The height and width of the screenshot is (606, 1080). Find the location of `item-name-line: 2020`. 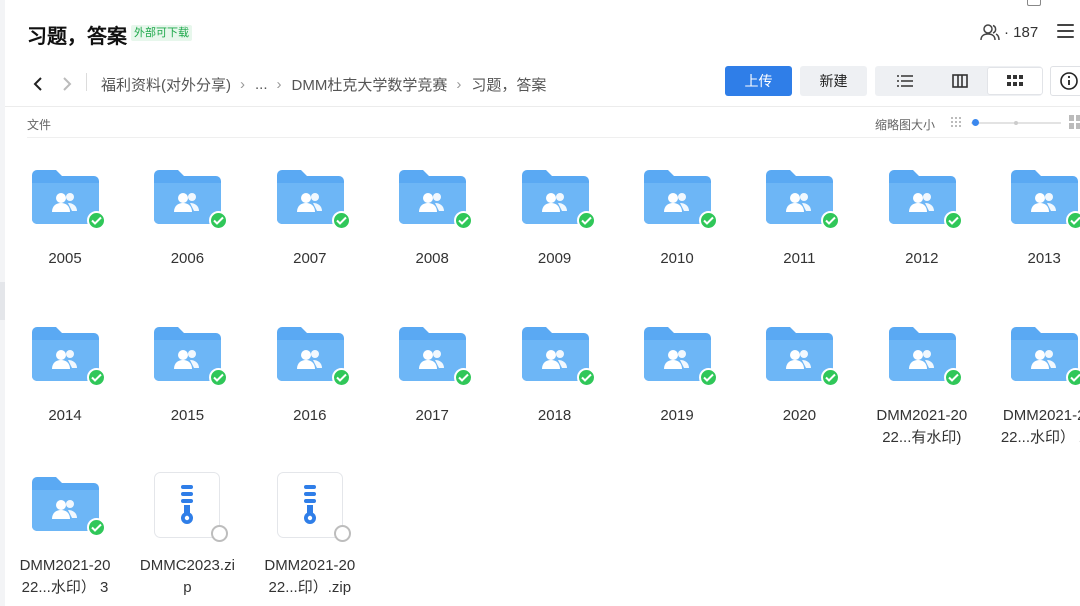

item-name-line: 2020 is located at coordinates (799, 415).